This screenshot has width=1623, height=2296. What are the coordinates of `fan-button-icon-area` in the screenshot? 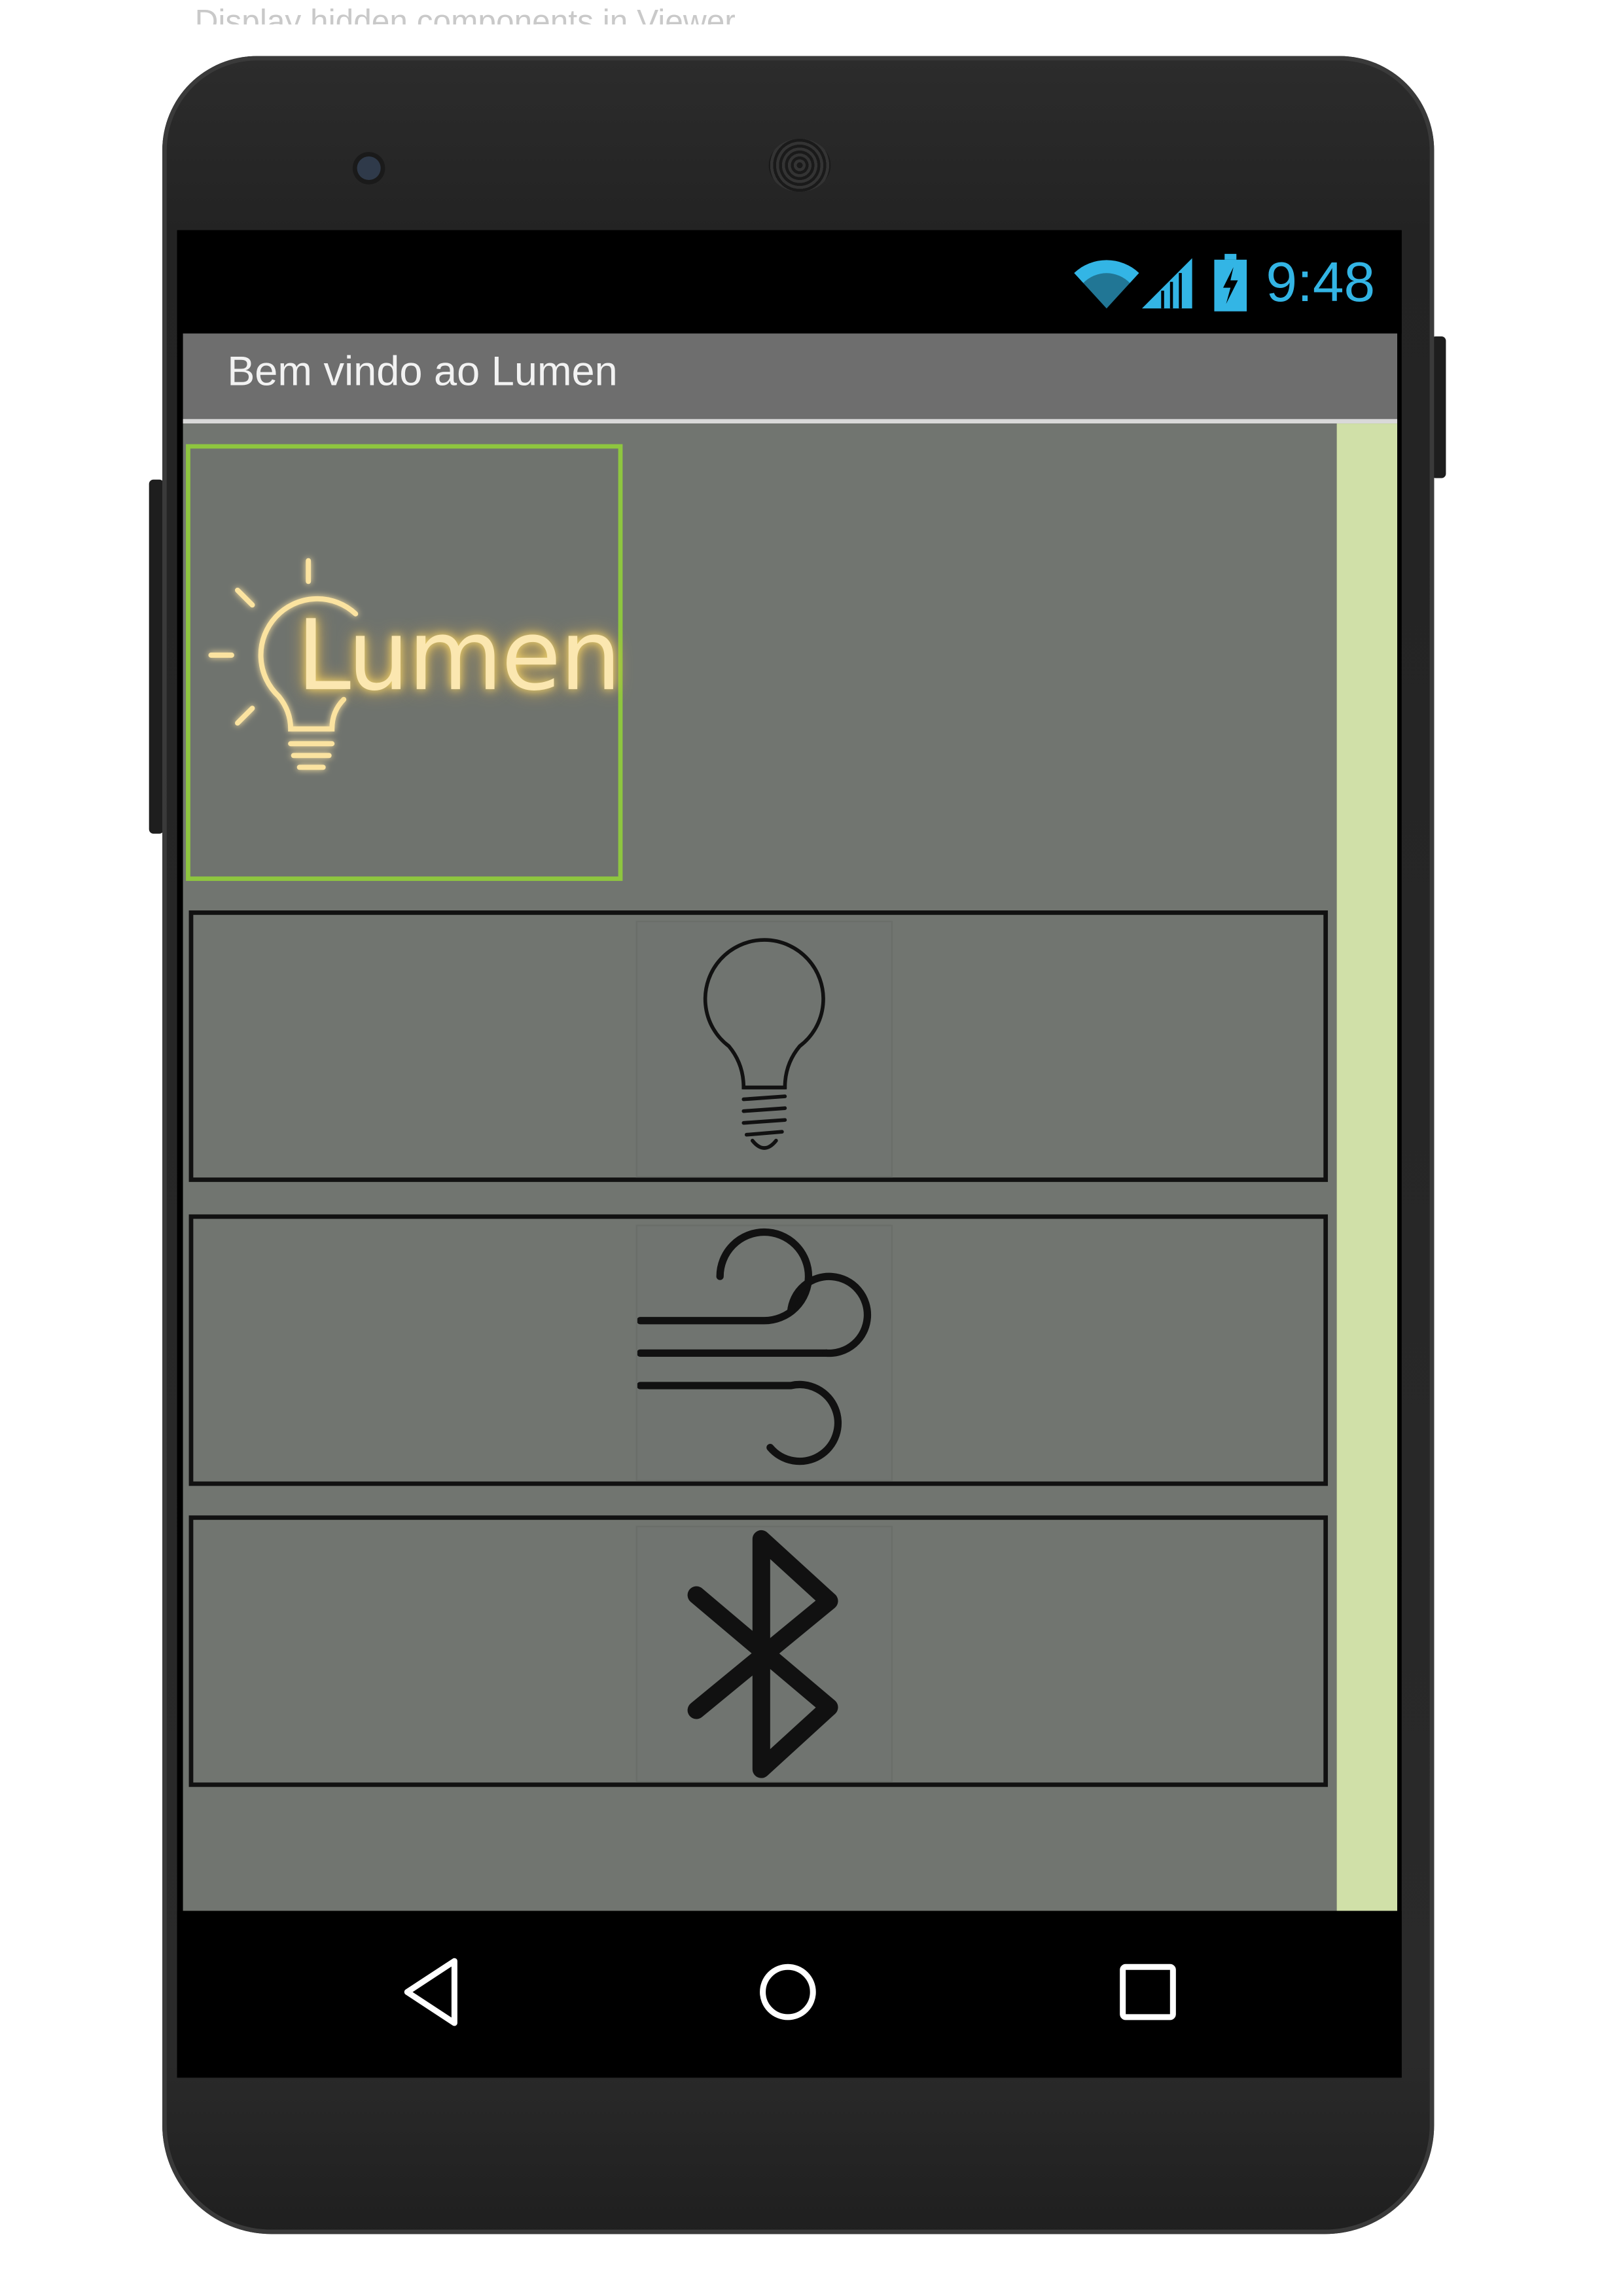 It's located at (764, 1353).